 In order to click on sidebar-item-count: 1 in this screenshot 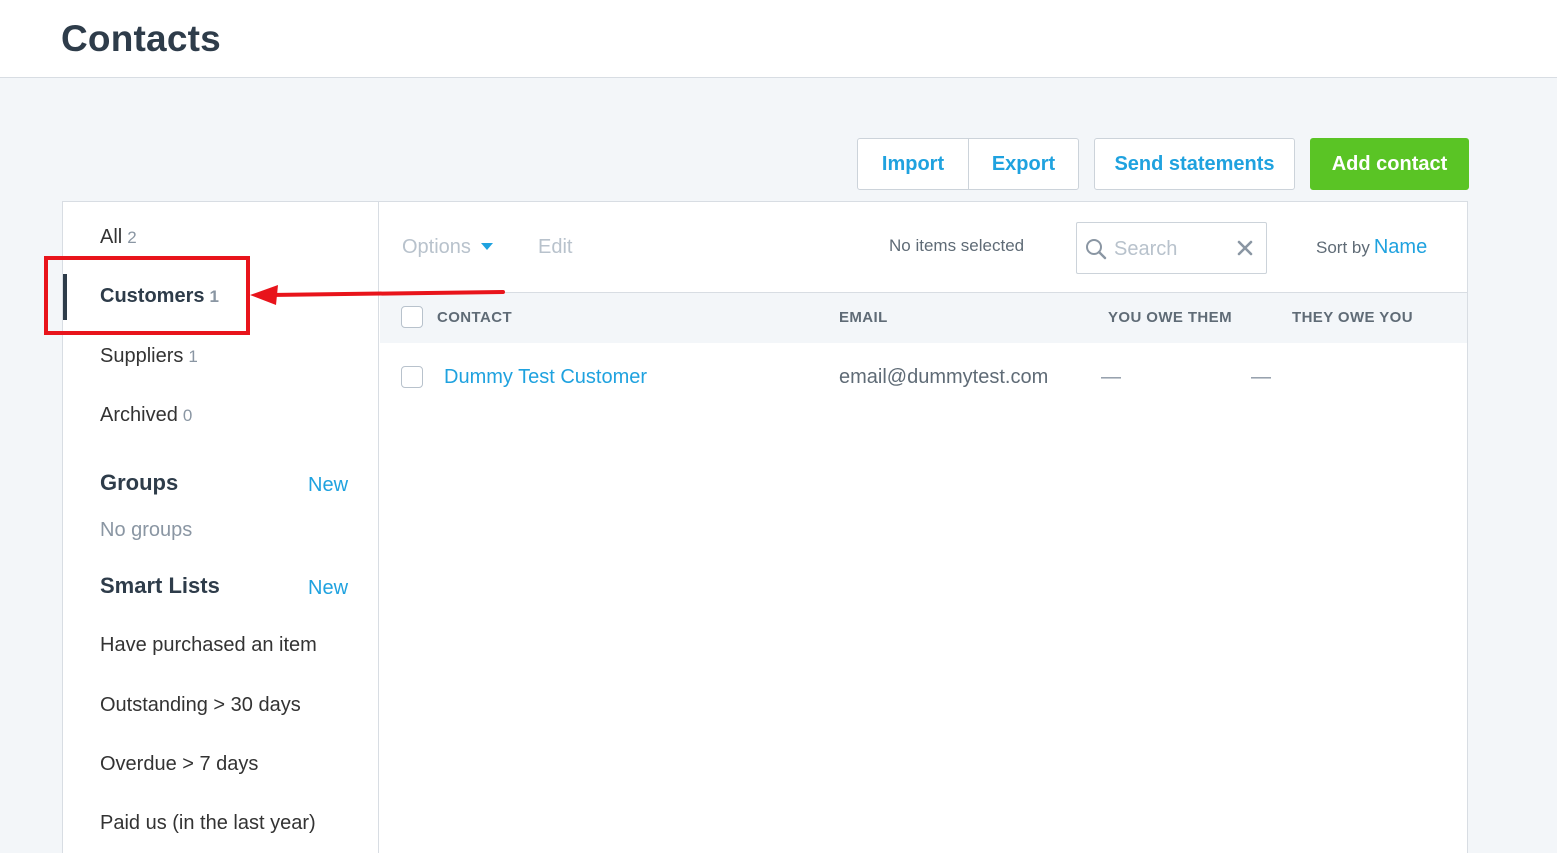, I will do `click(193, 356)`.